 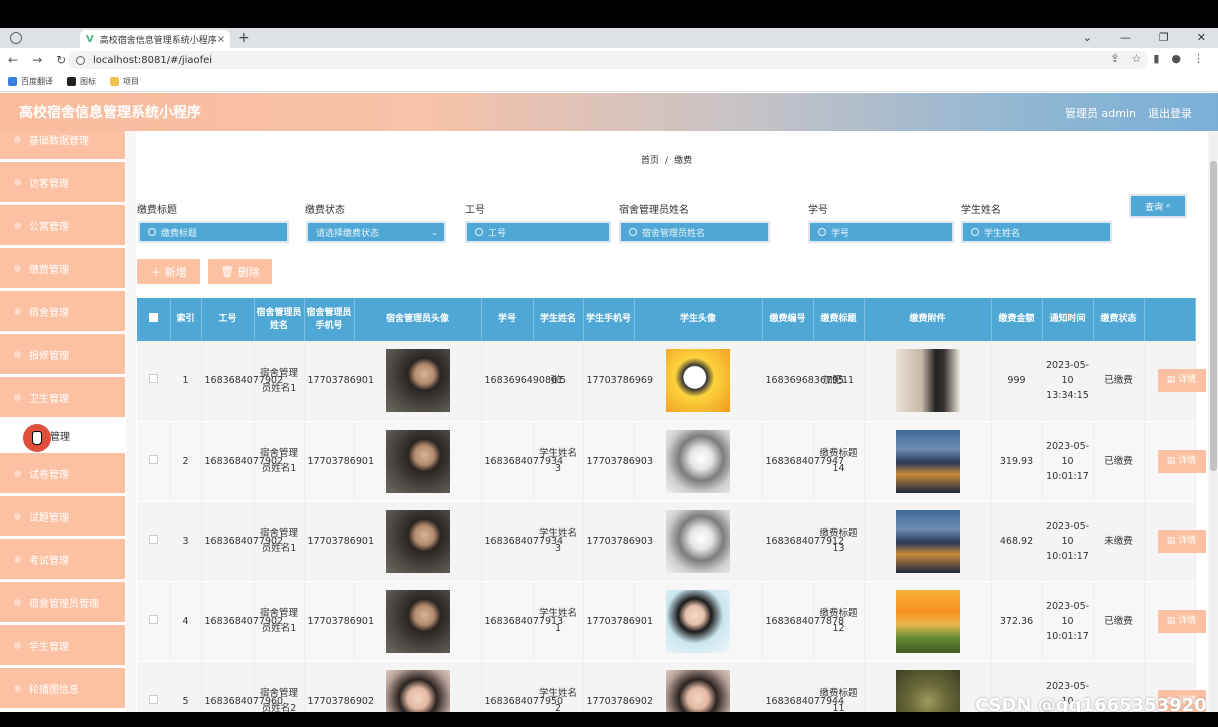 What do you see at coordinates (1114, 58) in the screenshot?
I see `share-icon: ⇪` at bounding box center [1114, 58].